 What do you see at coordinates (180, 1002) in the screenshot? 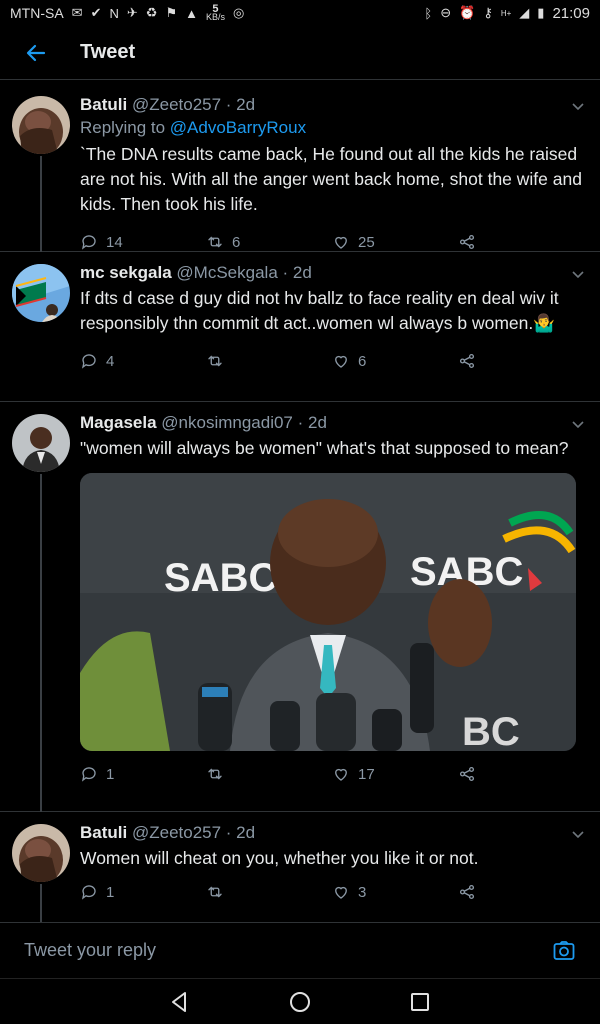
I see `back-triangle-icon` at bounding box center [180, 1002].